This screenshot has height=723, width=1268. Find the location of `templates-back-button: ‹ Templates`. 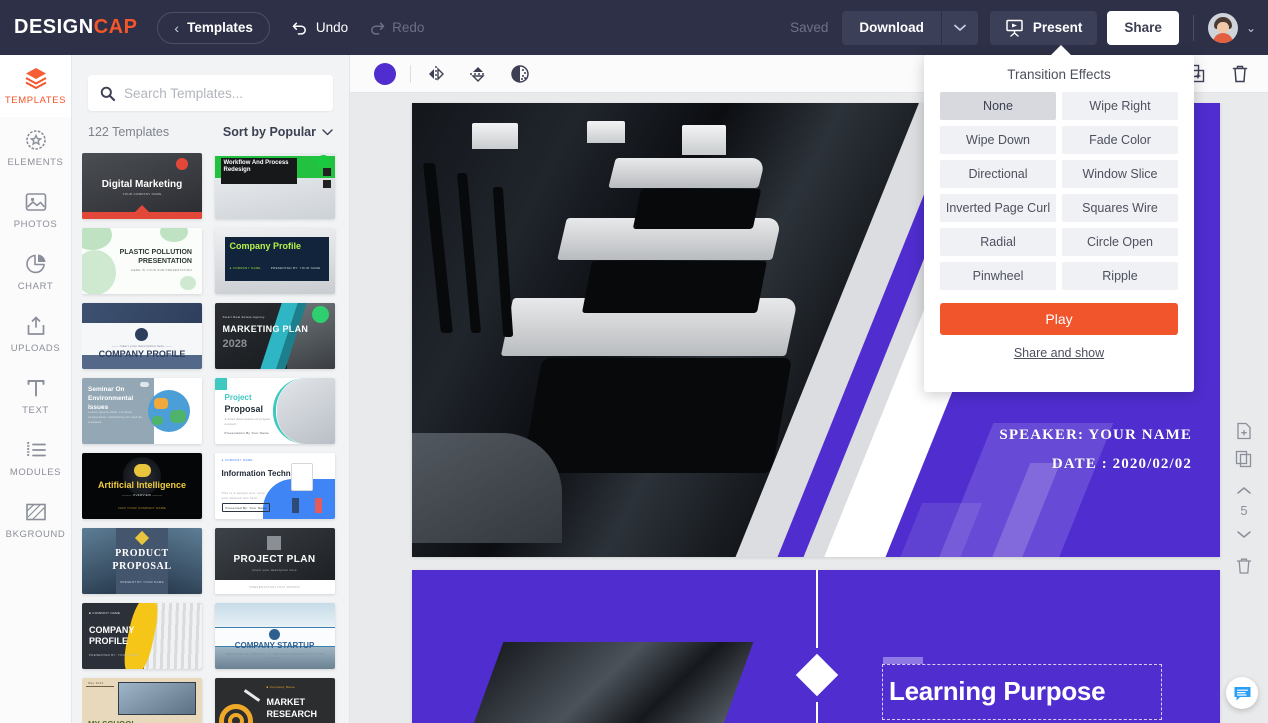

templates-back-button: ‹ Templates is located at coordinates (213, 27).